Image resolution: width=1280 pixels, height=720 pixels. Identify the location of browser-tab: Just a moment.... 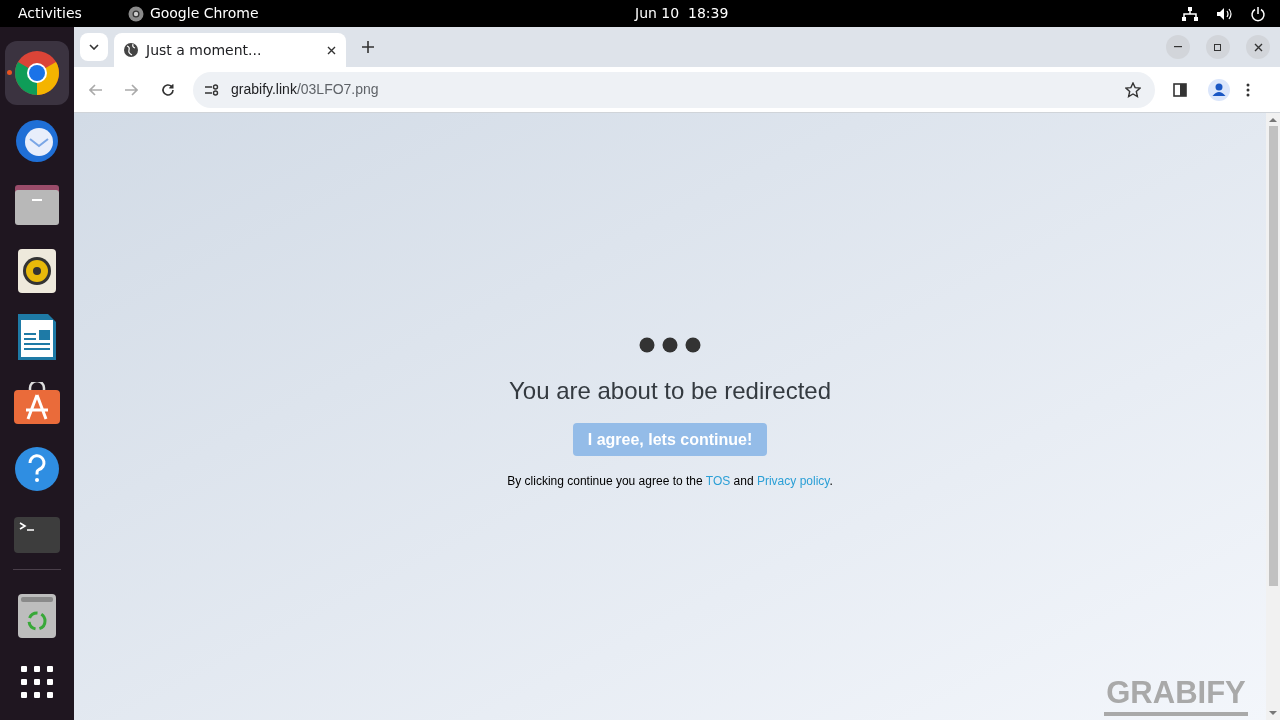
(230, 50).